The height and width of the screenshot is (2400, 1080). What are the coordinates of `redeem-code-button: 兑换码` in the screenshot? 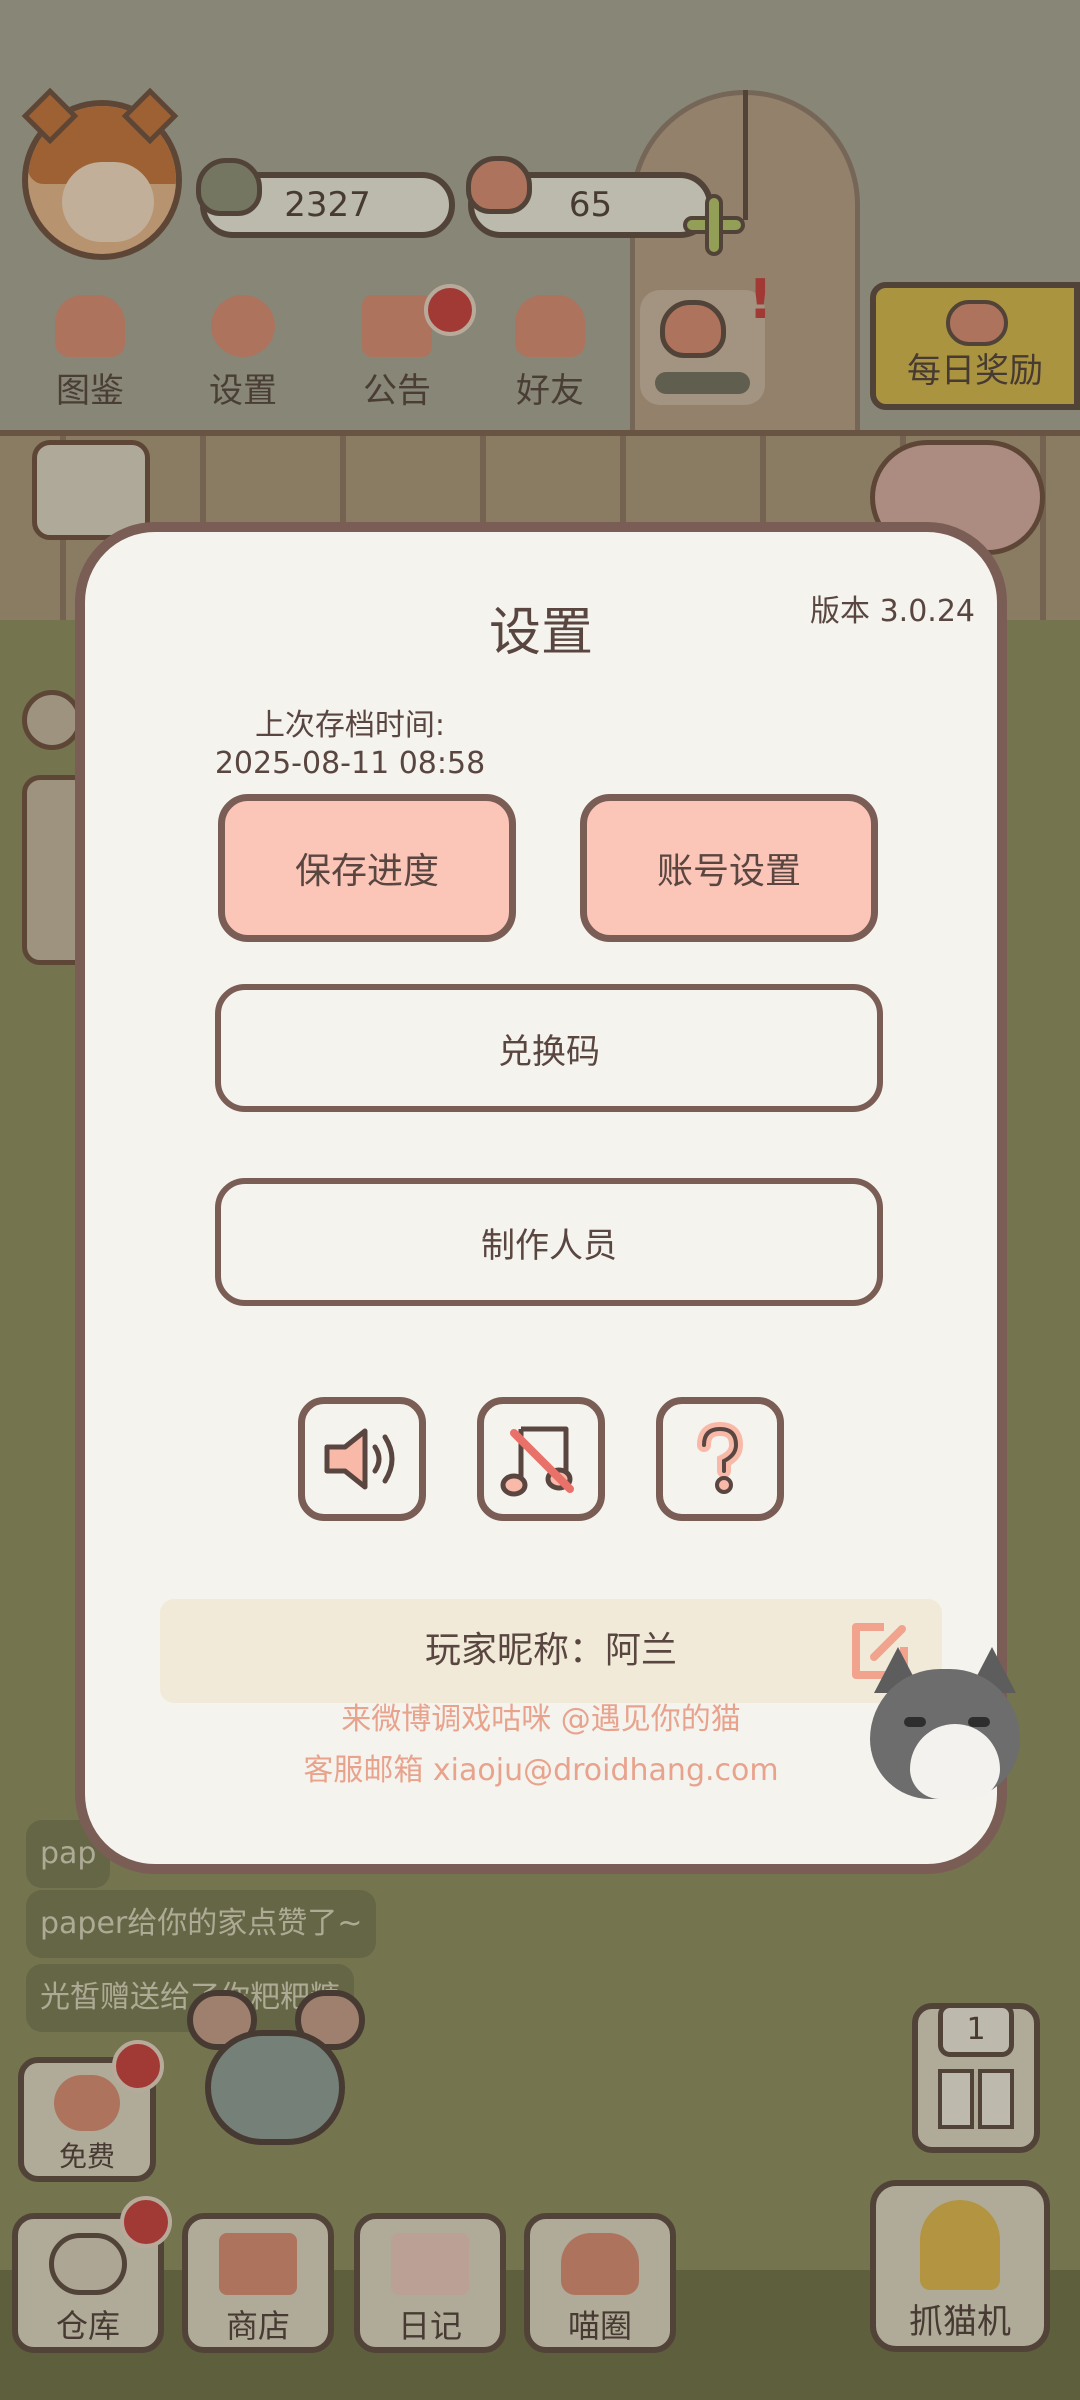 It's located at (549, 1048).